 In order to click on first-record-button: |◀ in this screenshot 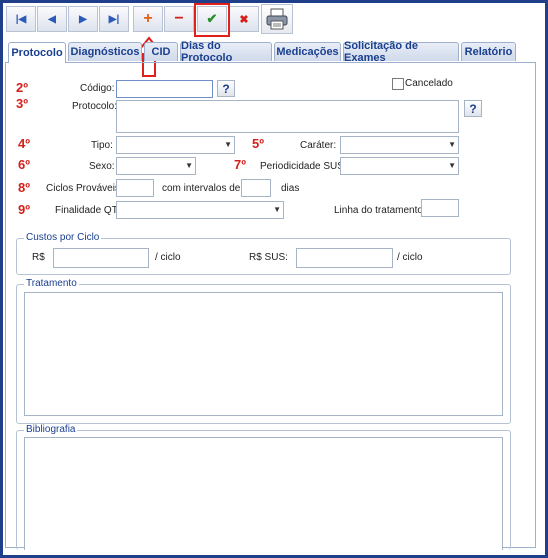, I will do `click(21, 19)`.